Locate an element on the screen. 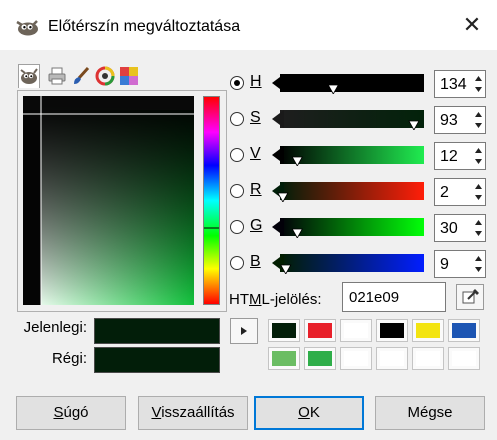 The width and height of the screenshot is (497, 440). eyedropper-icon is located at coordinates (470, 296).